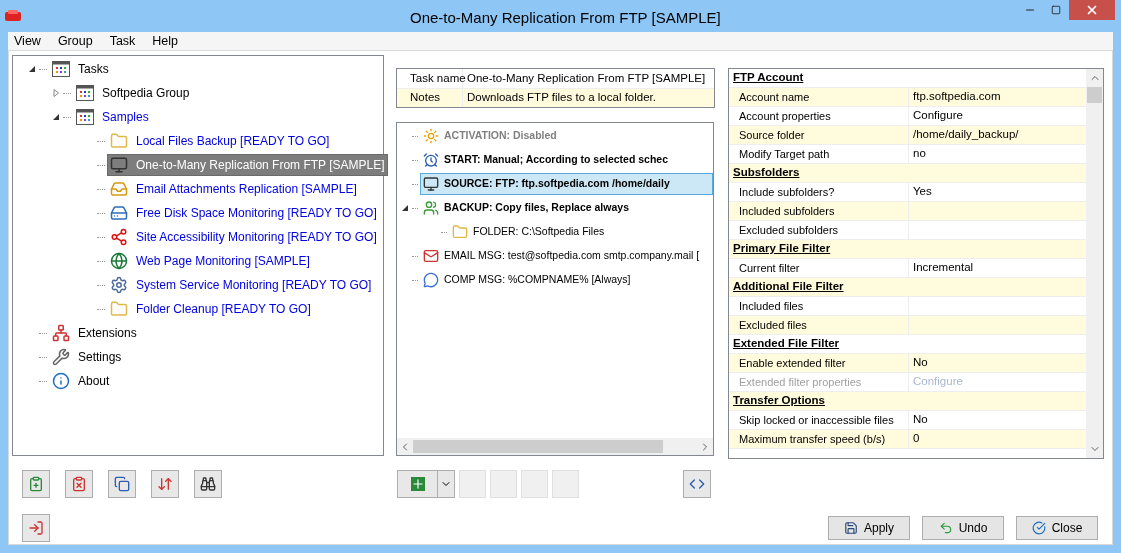  I want to click on section-header: Extended File Filter, so click(786, 344).